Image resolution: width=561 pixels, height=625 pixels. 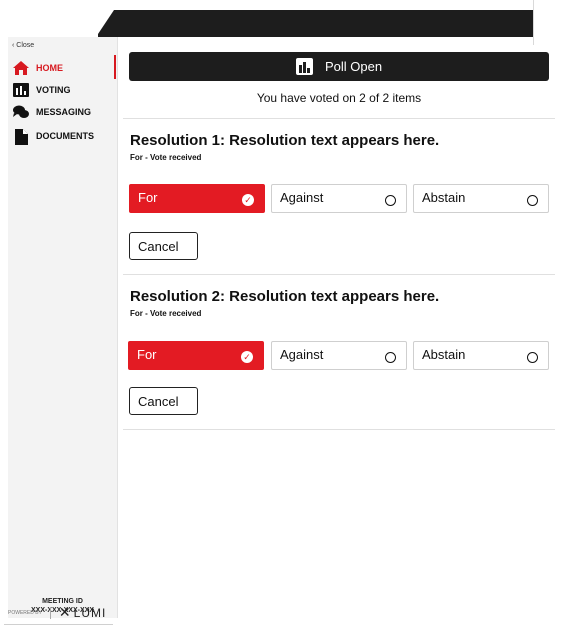 What do you see at coordinates (50, 612) in the screenshot?
I see `powered-divider` at bounding box center [50, 612].